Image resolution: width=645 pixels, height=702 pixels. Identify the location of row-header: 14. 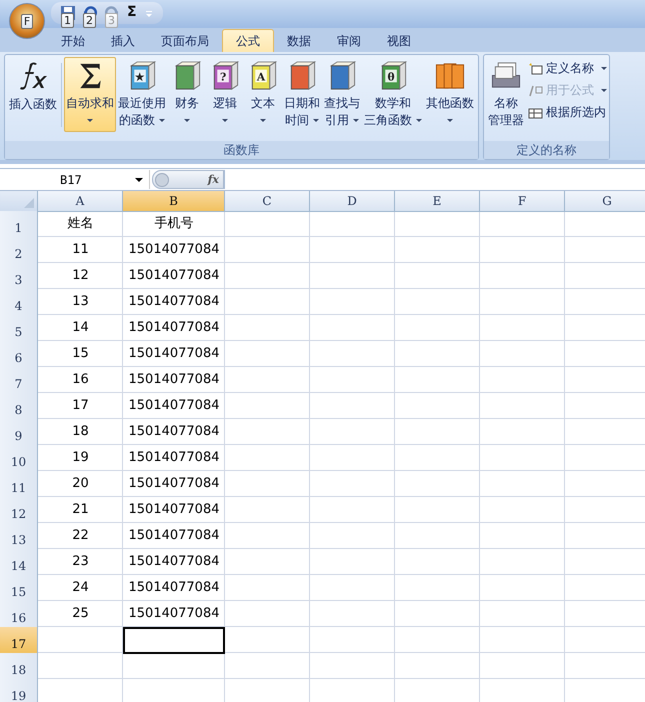
(19, 562).